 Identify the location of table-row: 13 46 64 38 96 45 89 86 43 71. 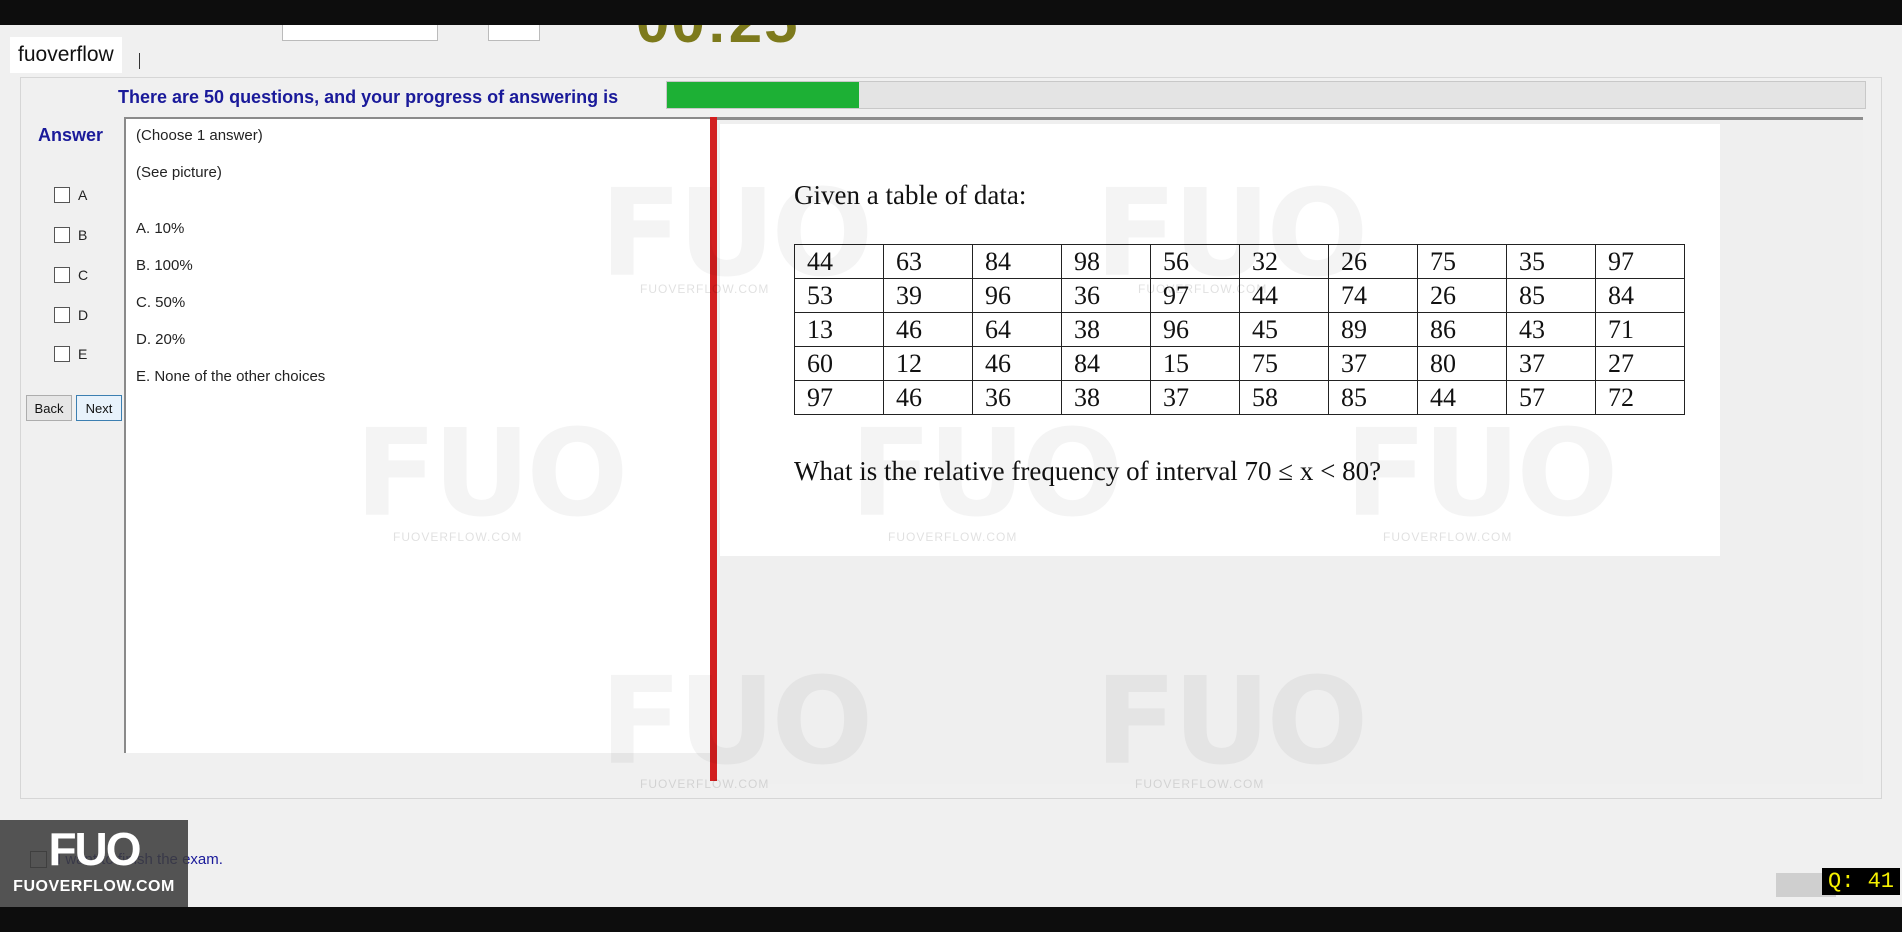
(1239, 329).